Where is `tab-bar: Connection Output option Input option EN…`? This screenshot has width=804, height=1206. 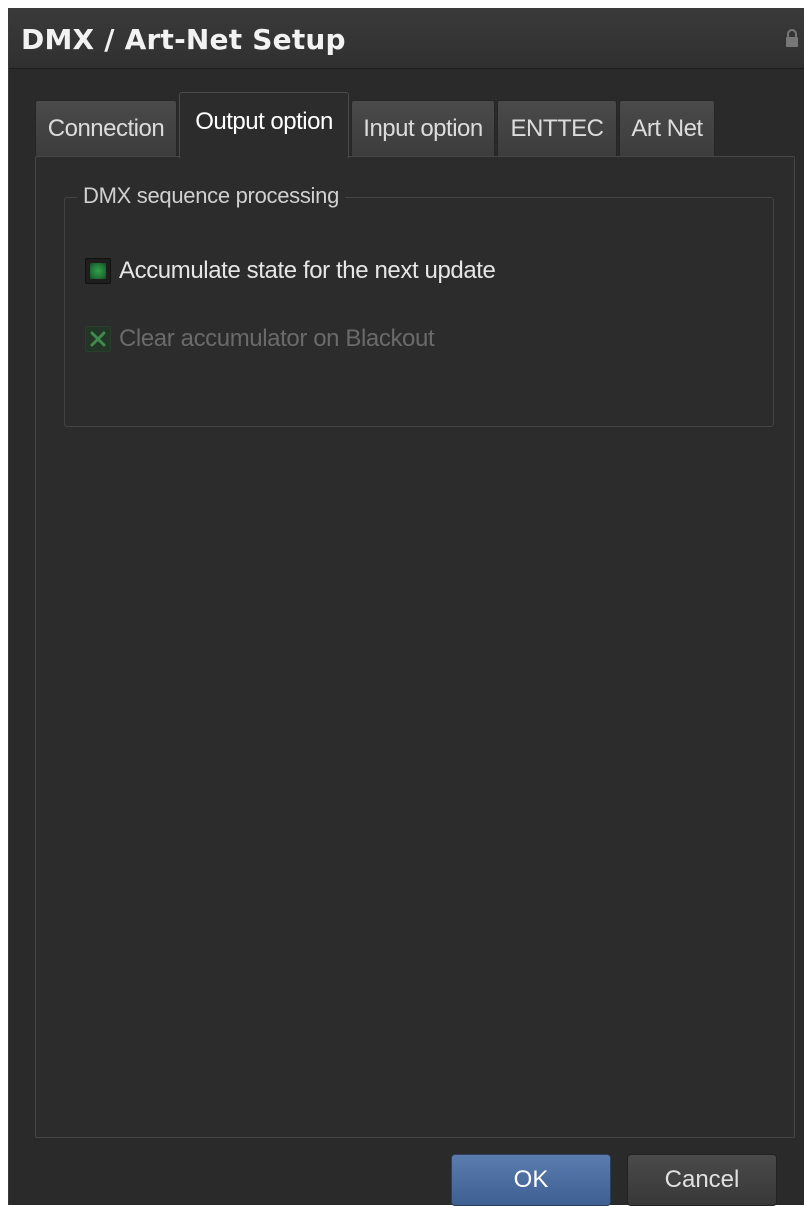
tab-bar: Connection Output option Input option EN… is located at coordinates (415, 125).